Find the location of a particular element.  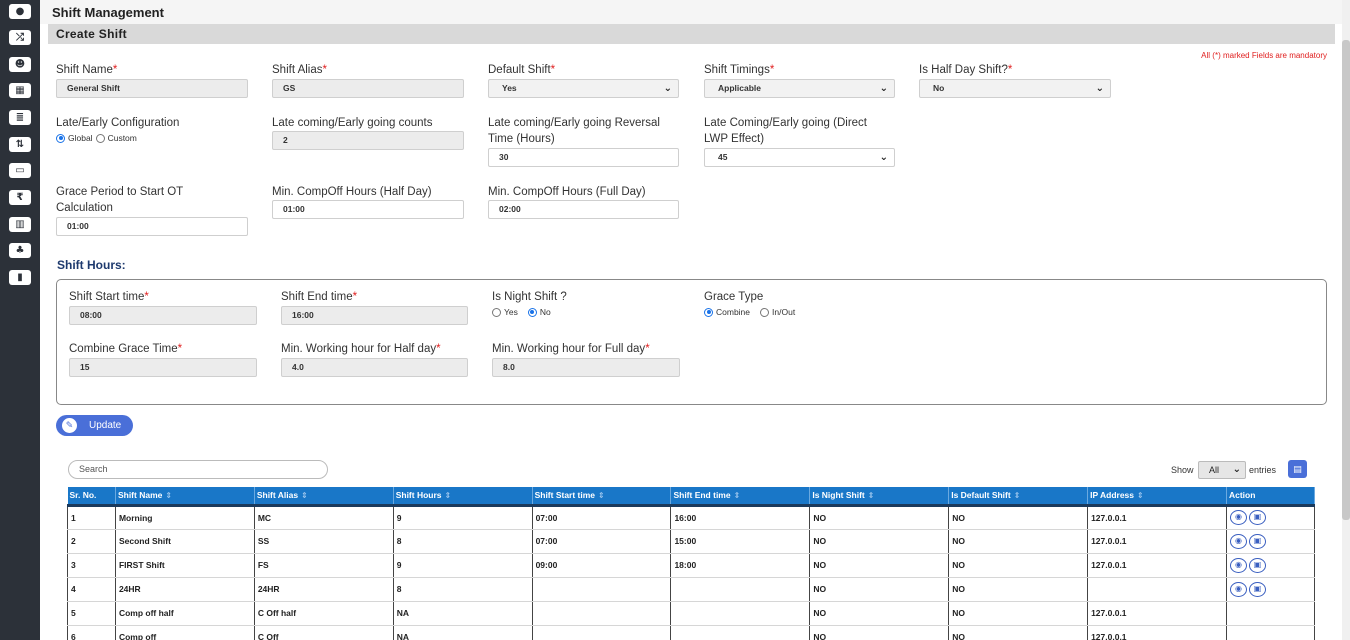

column-header: Shift Name ⇕ is located at coordinates (185, 497).